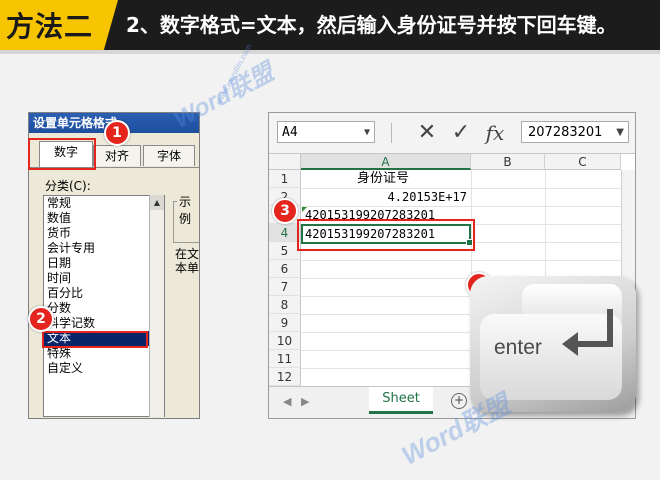 This screenshot has height=480, width=660. I want to click on cell-a2: 4.20153E+17, so click(423, 197).